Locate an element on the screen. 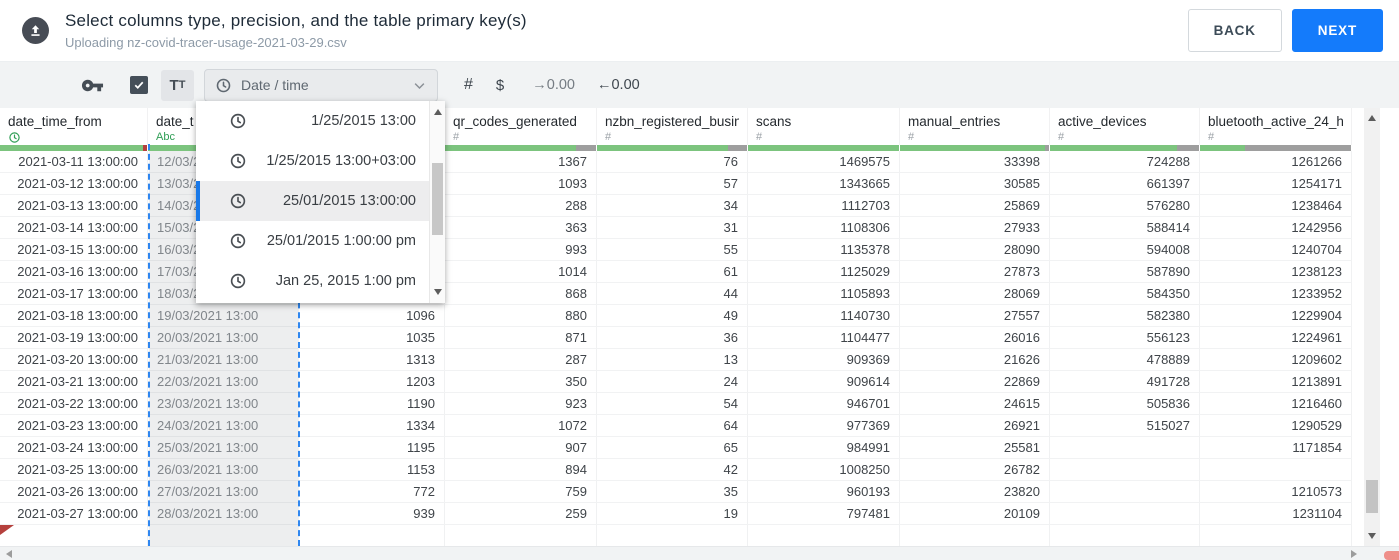  next-button: NEXT is located at coordinates (1337, 30).